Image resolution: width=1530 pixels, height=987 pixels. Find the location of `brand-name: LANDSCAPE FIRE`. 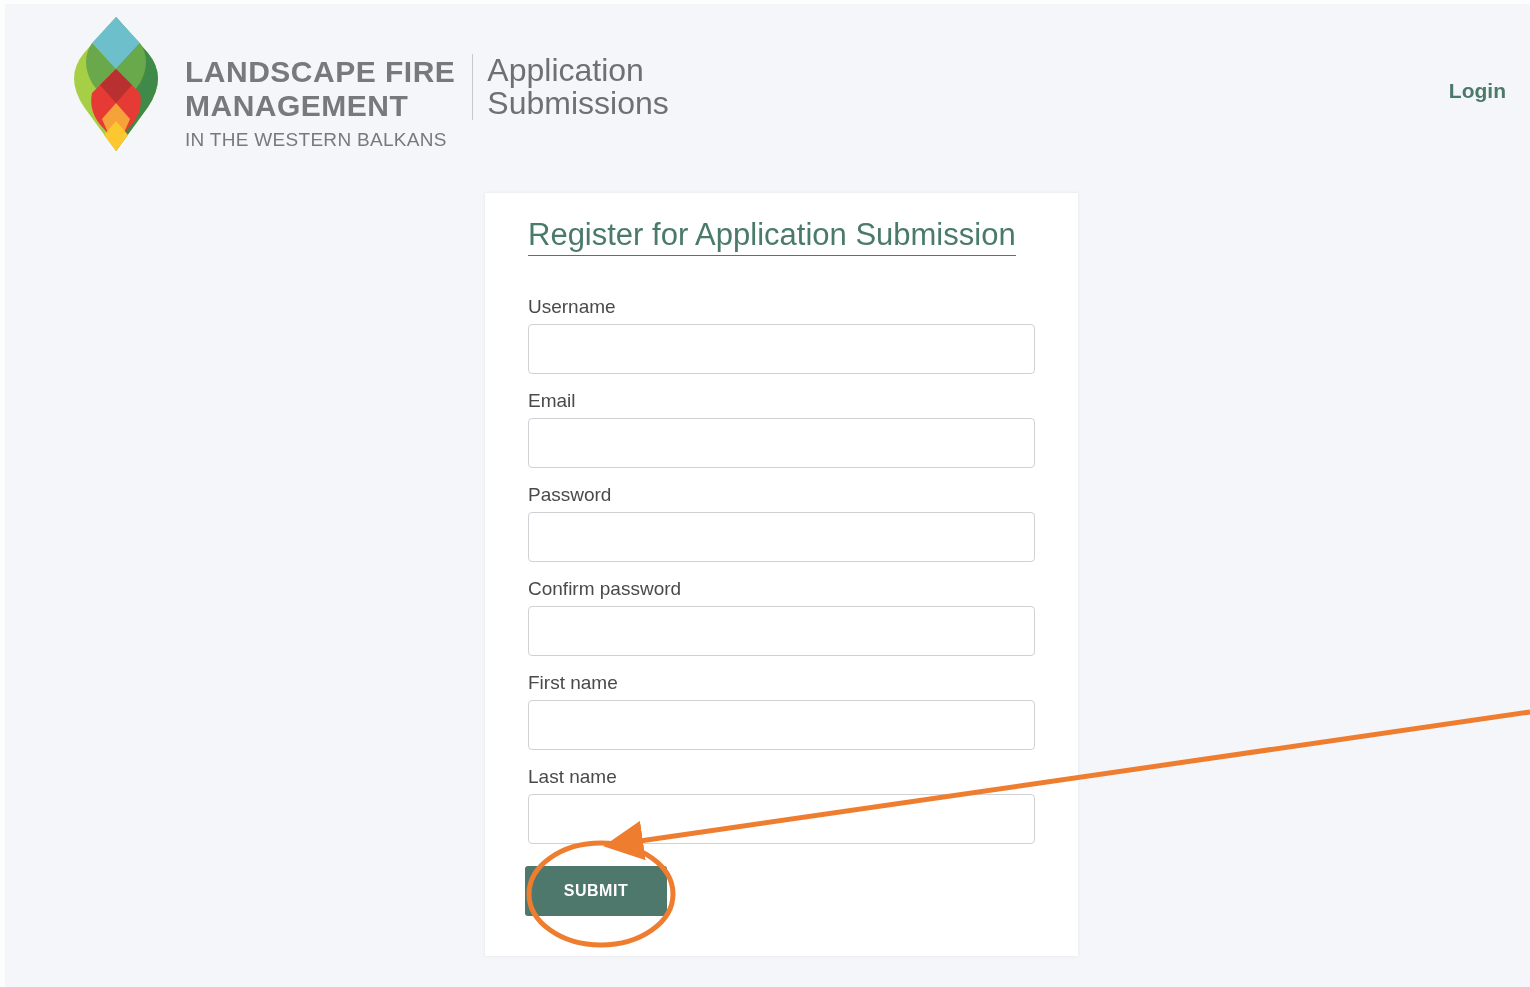

brand-name: LANDSCAPE FIRE is located at coordinates (320, 72).